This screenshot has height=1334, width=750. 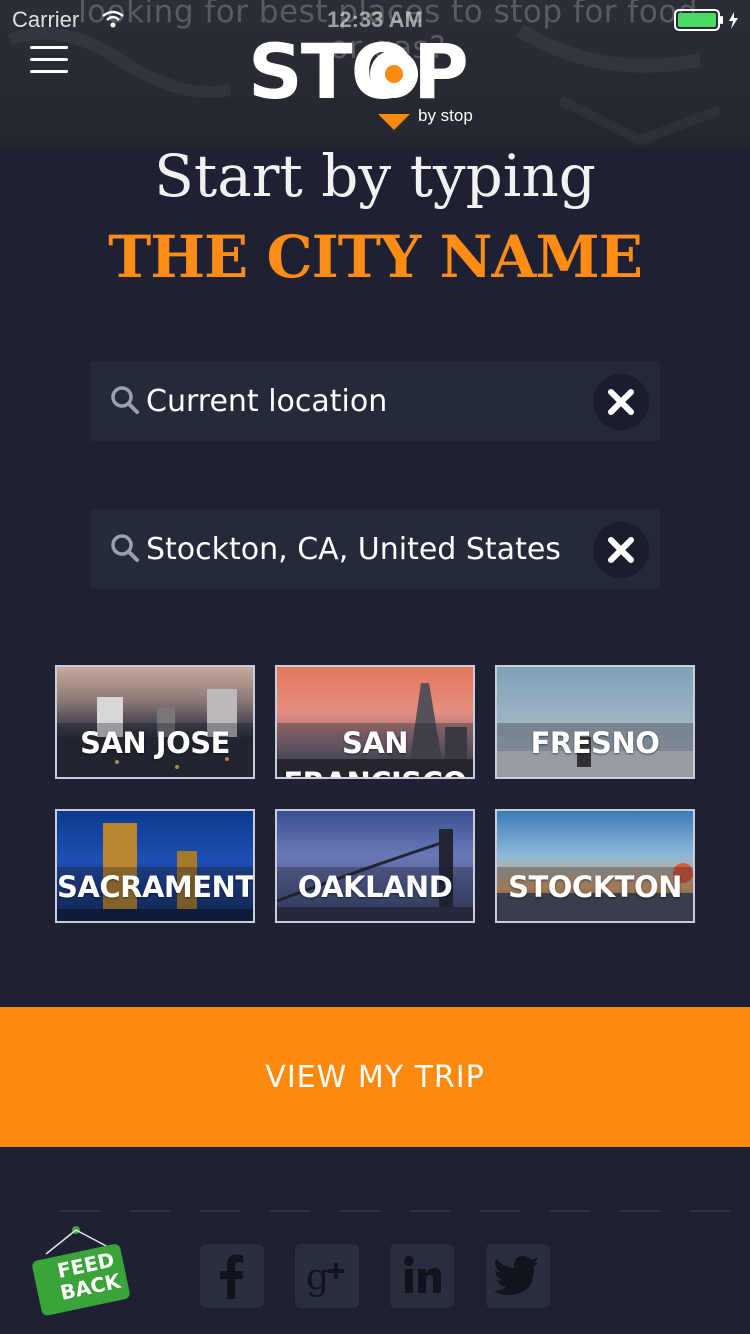 What do you see at coordinates (706, 20) in the screenshot?
I see `battery-icon` at bounding box center [706, 20].